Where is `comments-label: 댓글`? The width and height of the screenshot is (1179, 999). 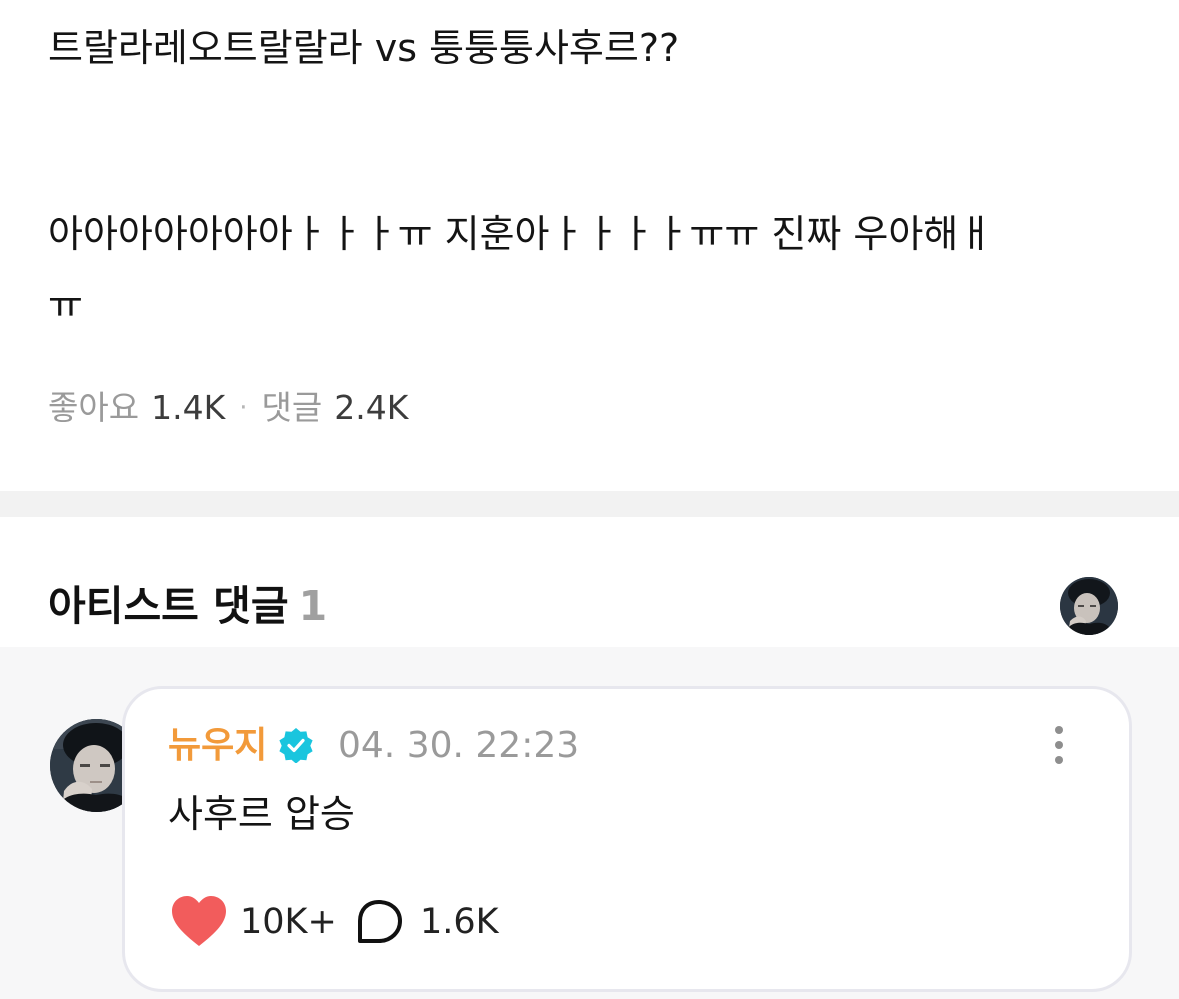
comments-label: 댓글 is located at coordinates (292, 407).